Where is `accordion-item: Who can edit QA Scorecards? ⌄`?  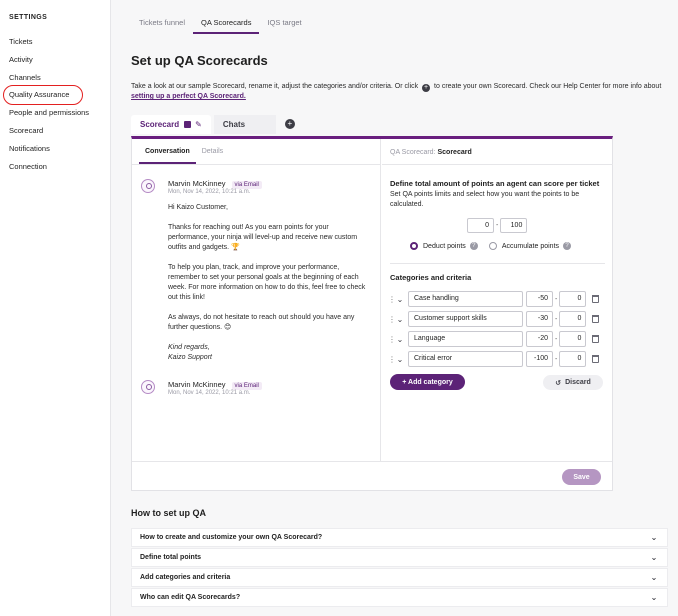
accordion-item: Who can edit QA Scorecards? ⌄ is located at coordinates (399, 597).